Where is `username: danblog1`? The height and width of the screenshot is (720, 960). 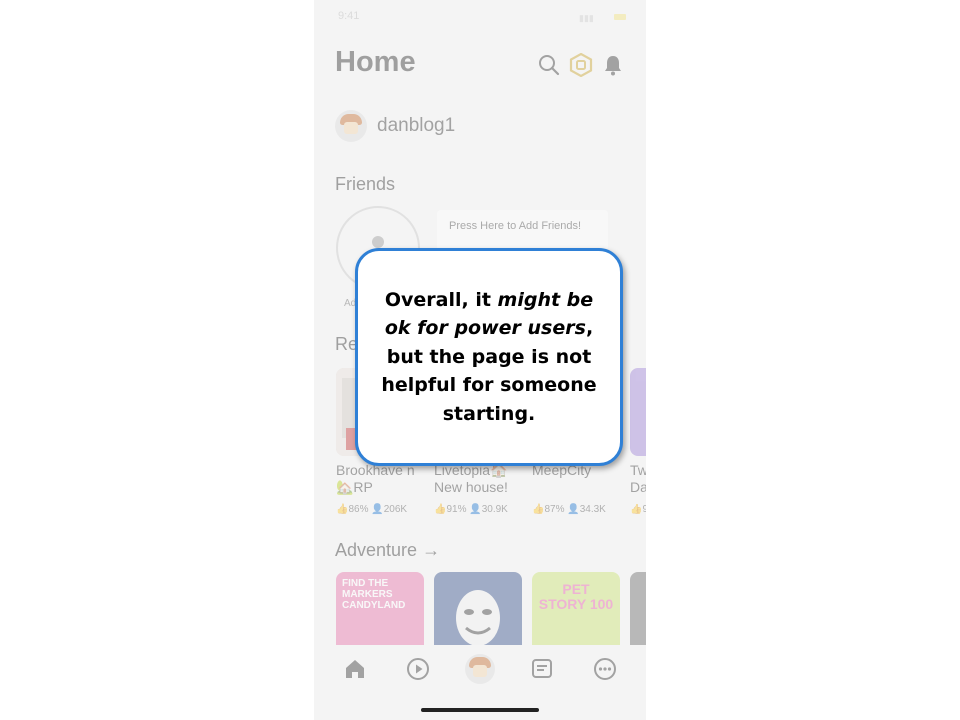 username: danblog1 is located at coordinates (416, 125).